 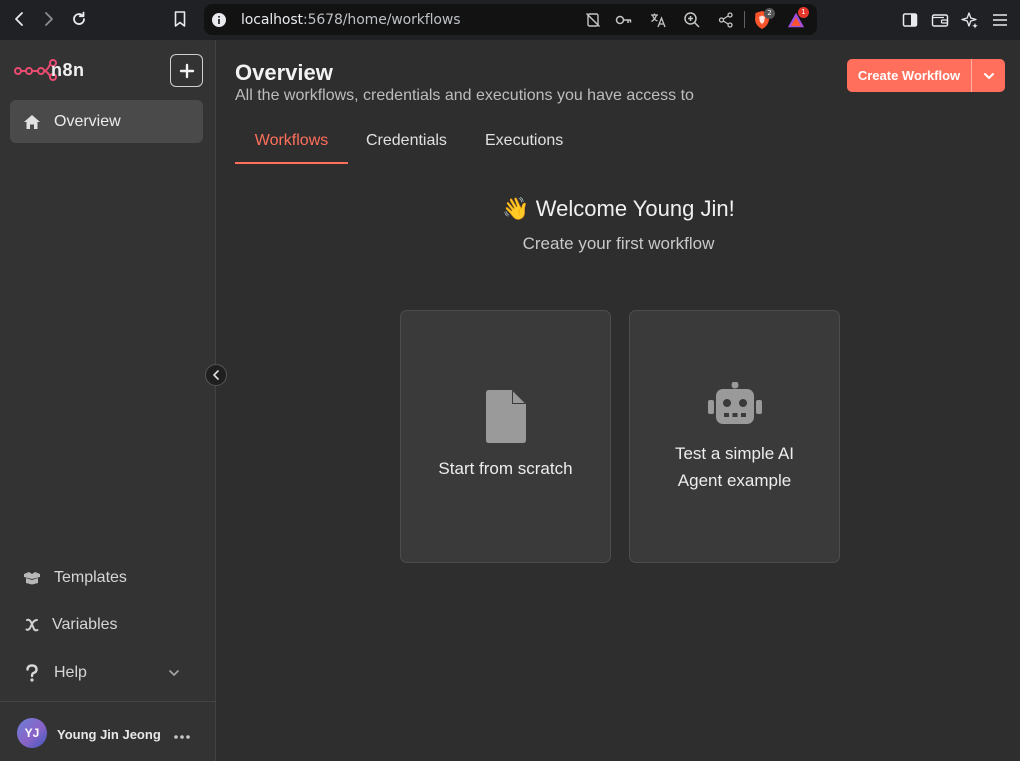 I want to click on card-label-line: Agent example, so click(x=734, y=480).